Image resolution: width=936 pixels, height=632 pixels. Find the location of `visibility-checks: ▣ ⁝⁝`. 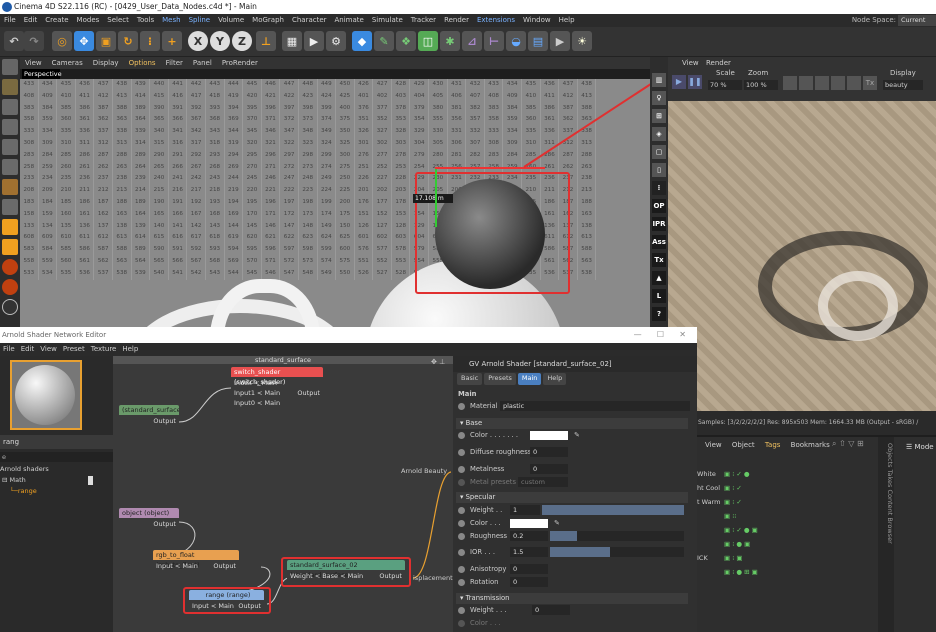

visibility-checks: ▣ ⁝⁝ is located at coordinates (730, 516).